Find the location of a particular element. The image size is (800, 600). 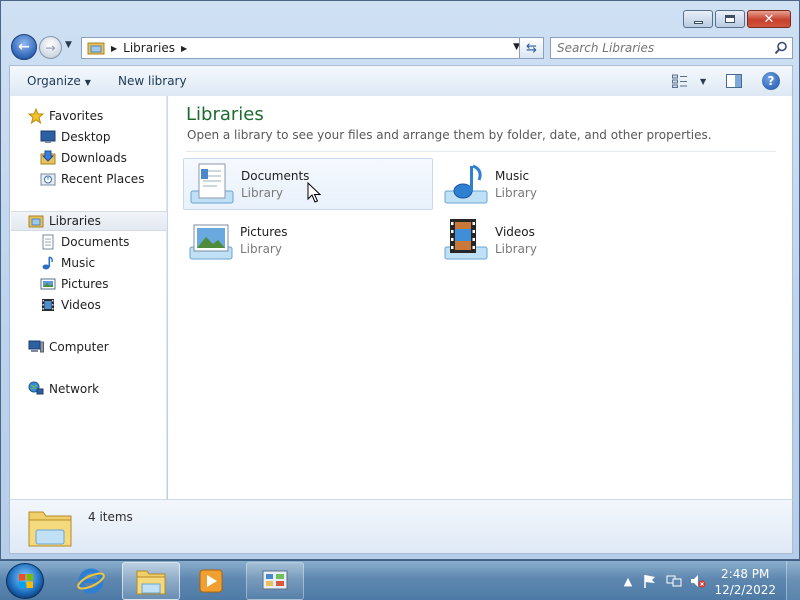

minimize-icon is located at coordinates (698, 22).